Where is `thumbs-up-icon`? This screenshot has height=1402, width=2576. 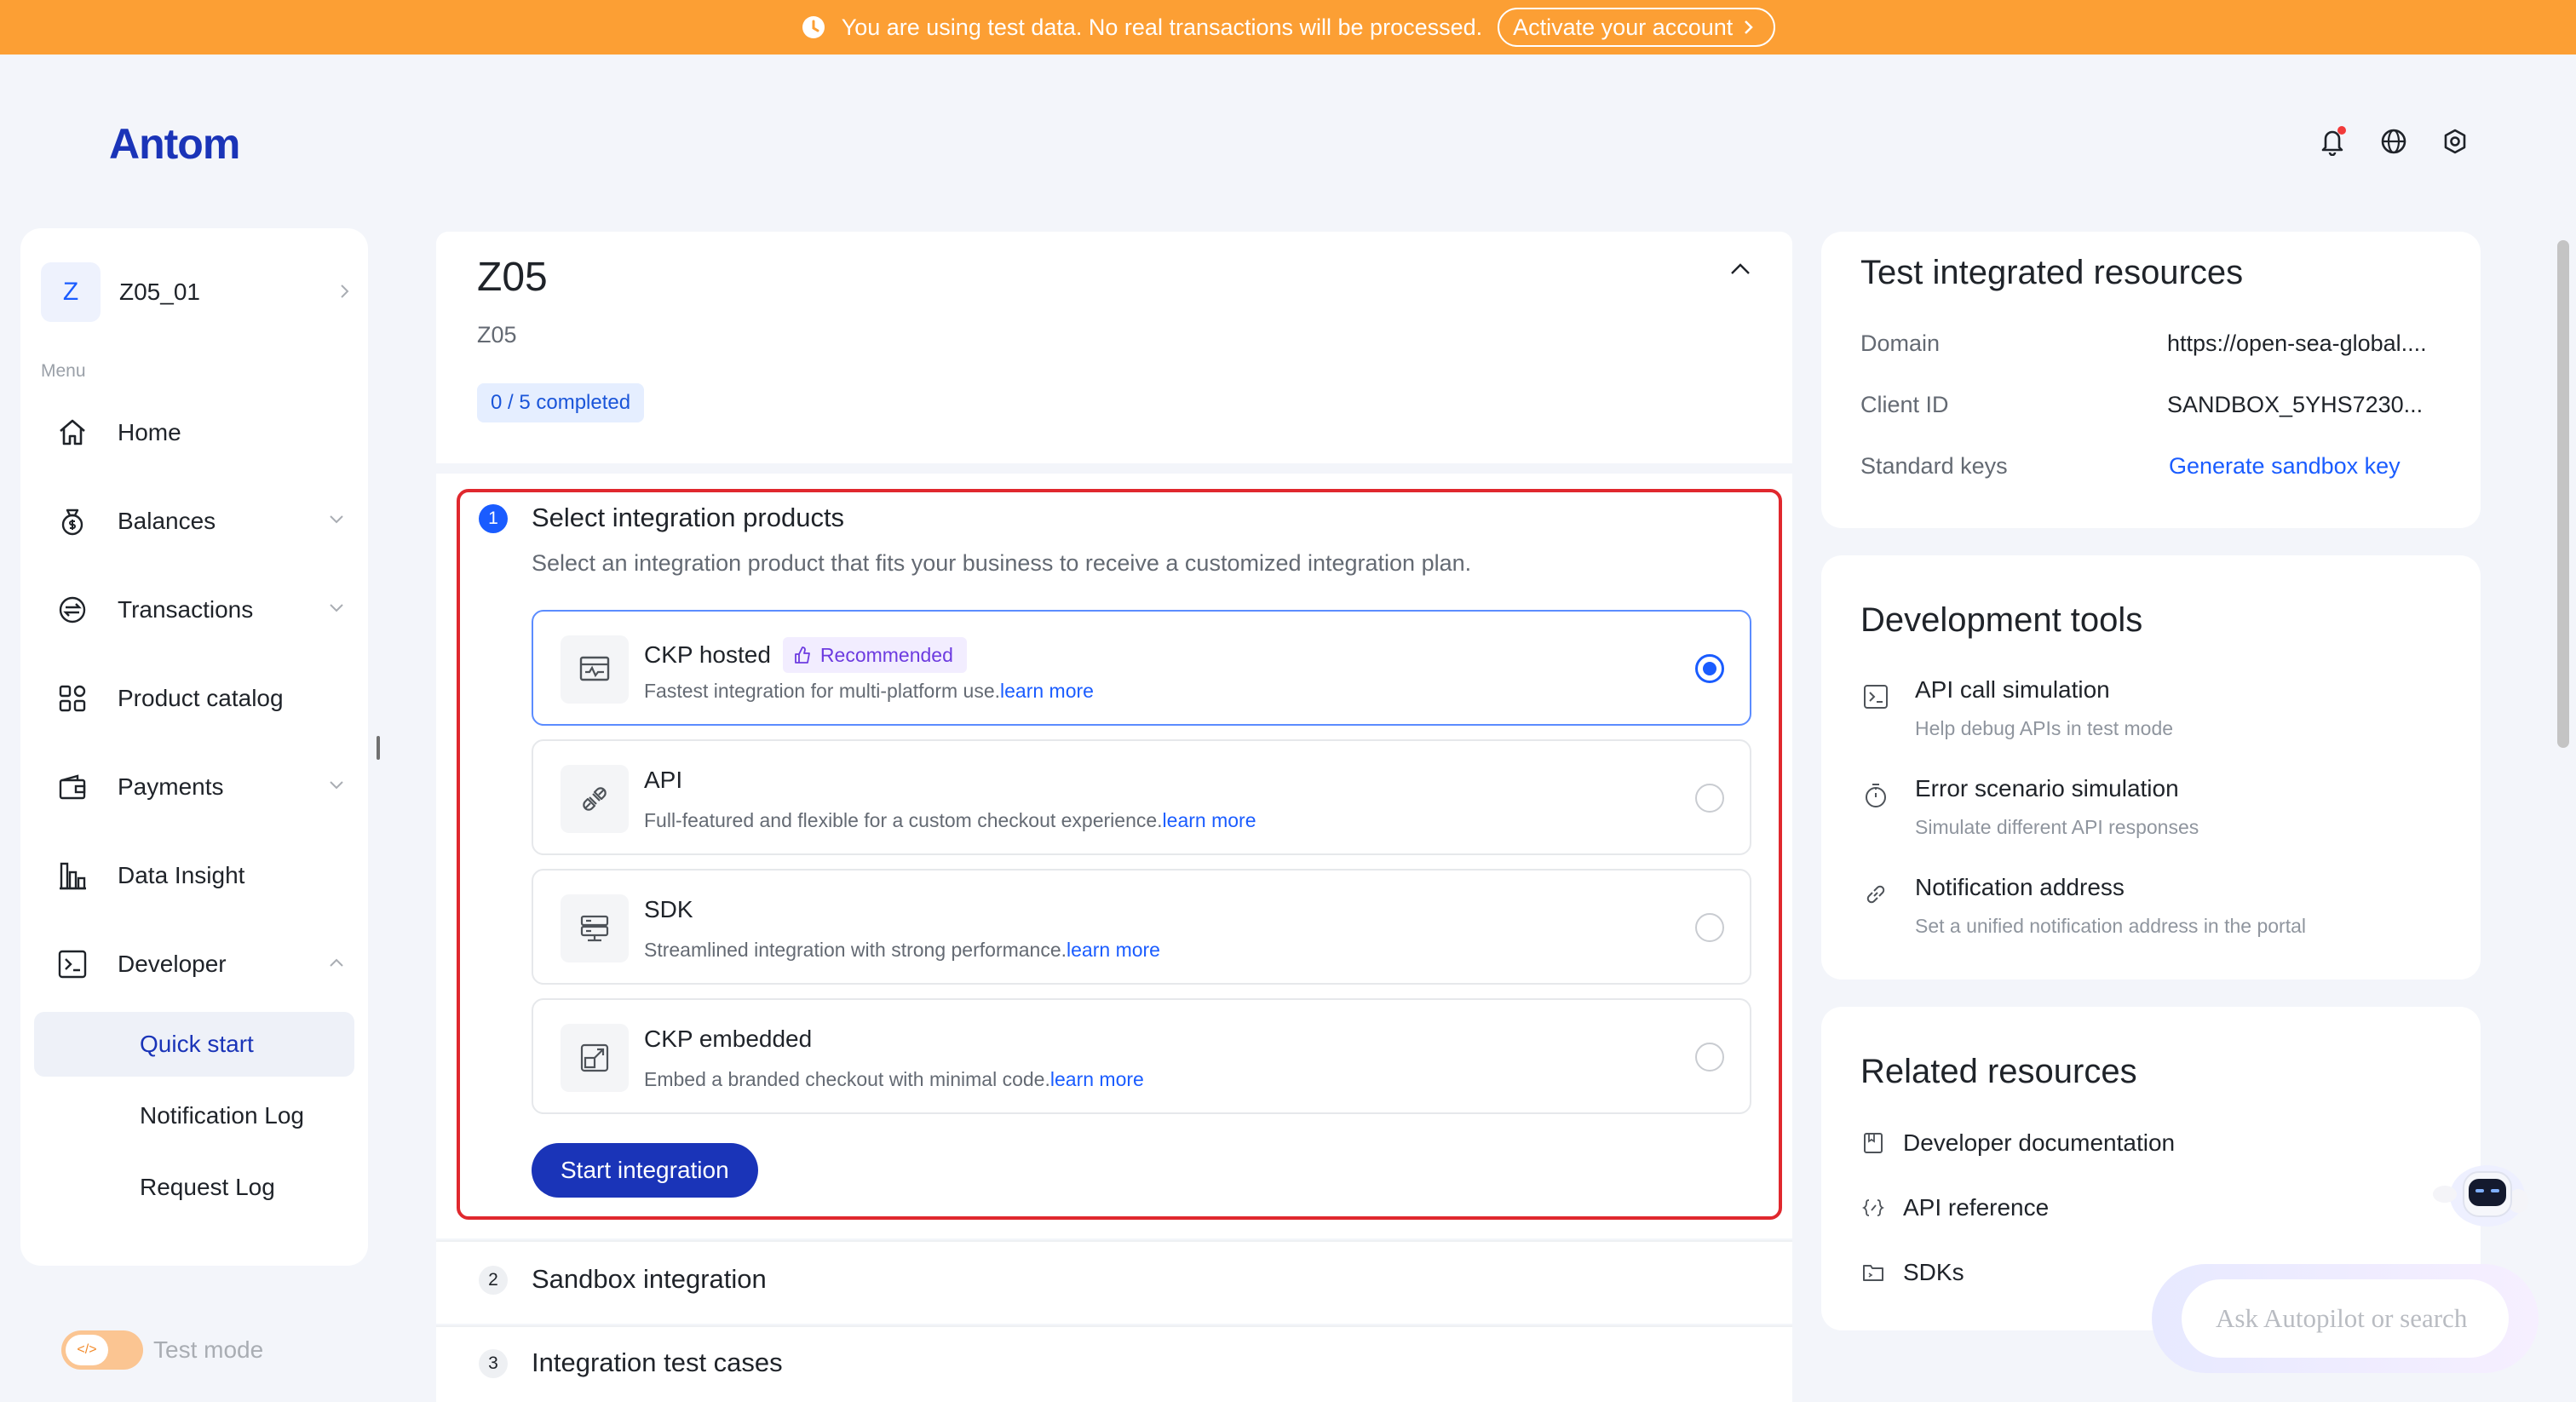
thumbs-up-icon is located at coordinates (803, 655).